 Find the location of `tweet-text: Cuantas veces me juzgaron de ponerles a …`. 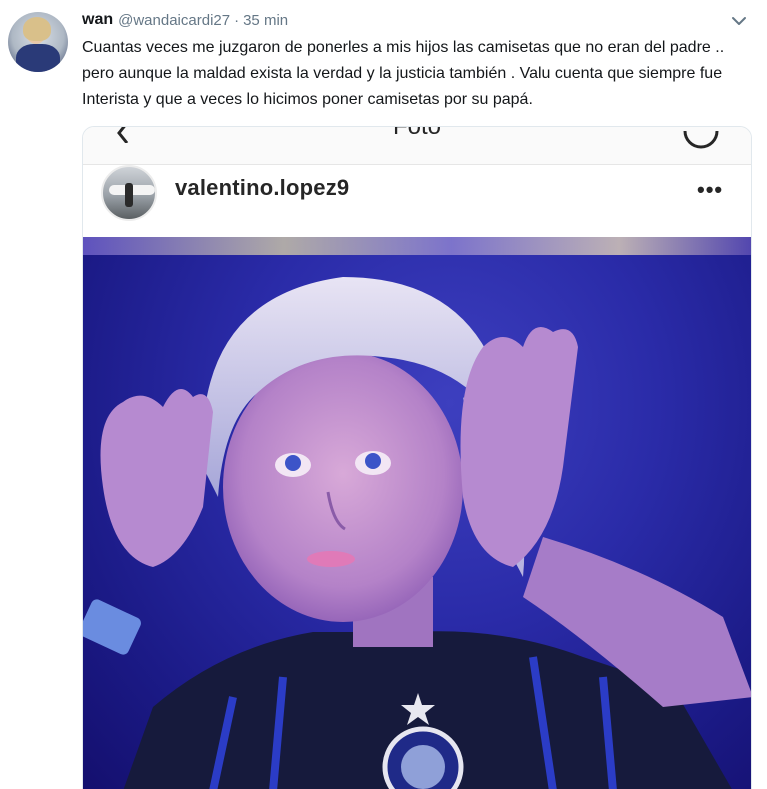

tweet-text: Cuantas veces me juzgaron de ponerles a … is located at coordinates (403, 73).